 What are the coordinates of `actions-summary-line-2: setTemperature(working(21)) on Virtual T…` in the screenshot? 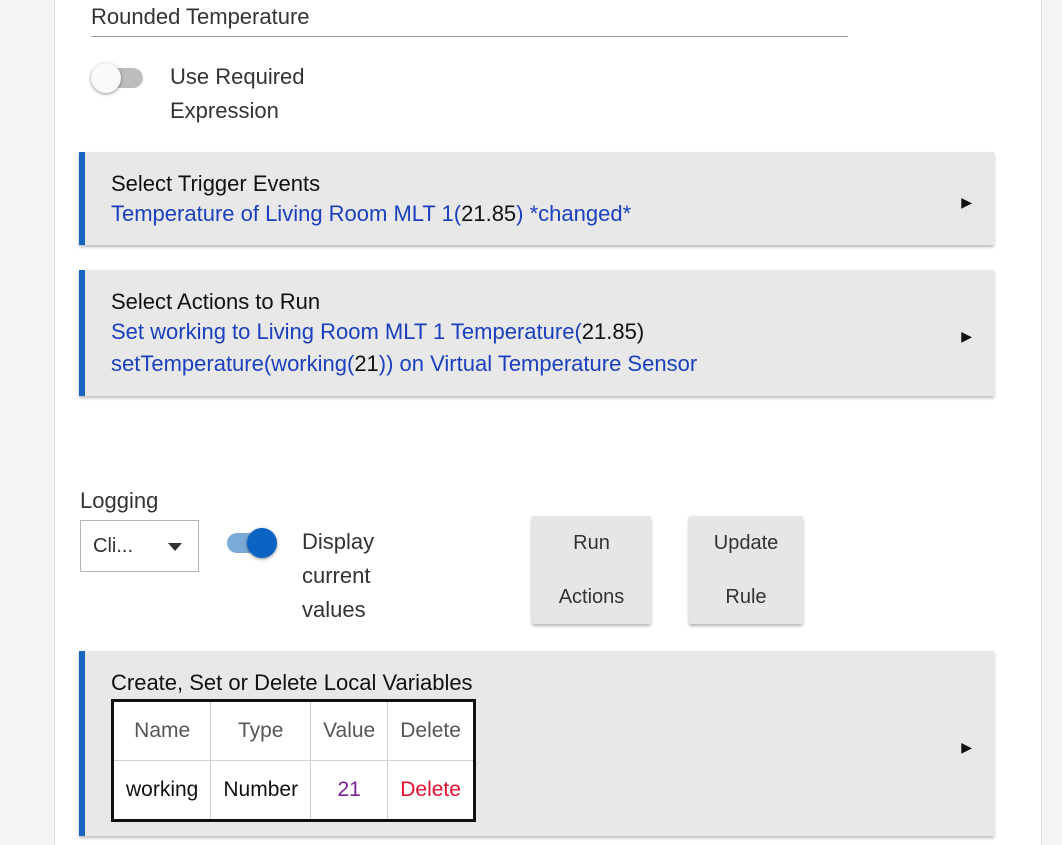 It's located at (404, 363).